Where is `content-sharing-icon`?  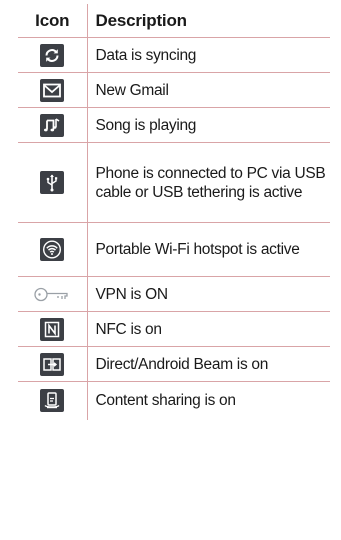 content-sharing-icon is located at coordinates (52, 401).